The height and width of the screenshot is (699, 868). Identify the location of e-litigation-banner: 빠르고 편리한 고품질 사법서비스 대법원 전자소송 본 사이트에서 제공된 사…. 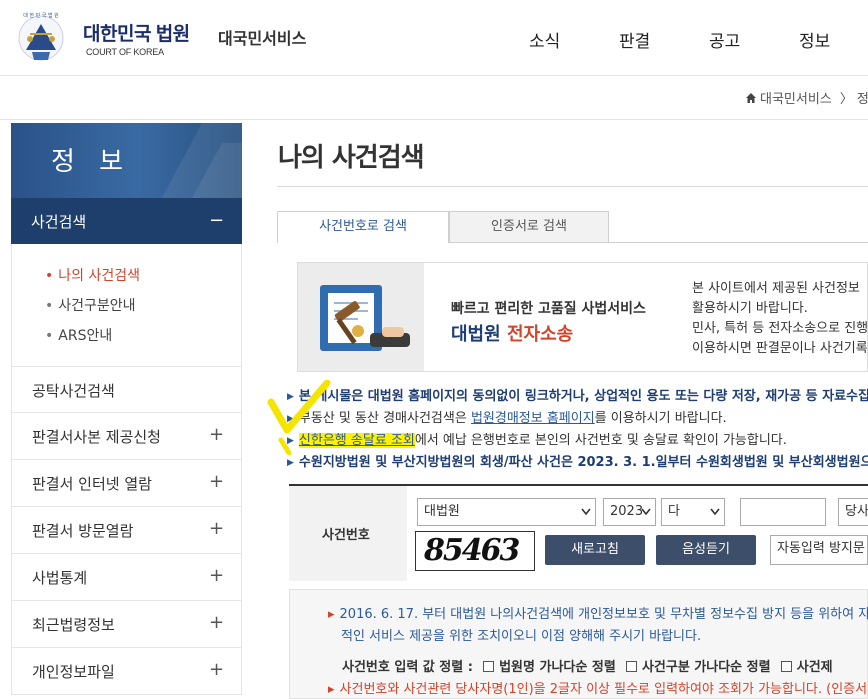
(582, 317).